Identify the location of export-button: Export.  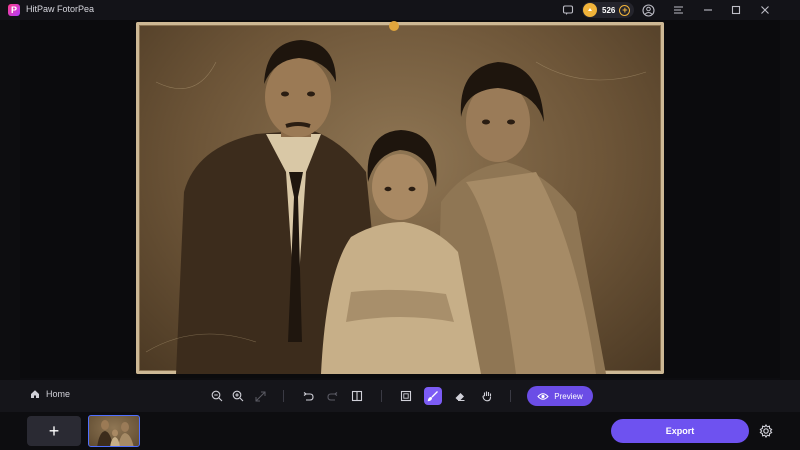
(680, 431).